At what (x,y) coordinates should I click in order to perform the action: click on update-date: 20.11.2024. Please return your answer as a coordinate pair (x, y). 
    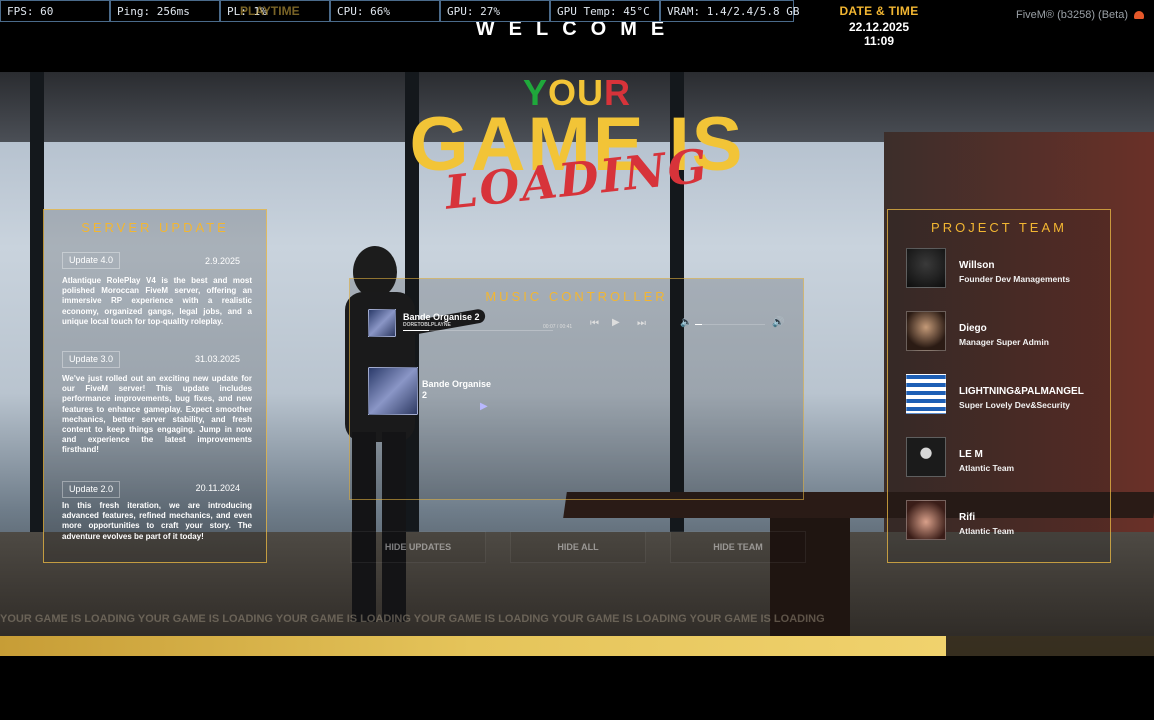
    Looking at the image, I should click on (217, 488).